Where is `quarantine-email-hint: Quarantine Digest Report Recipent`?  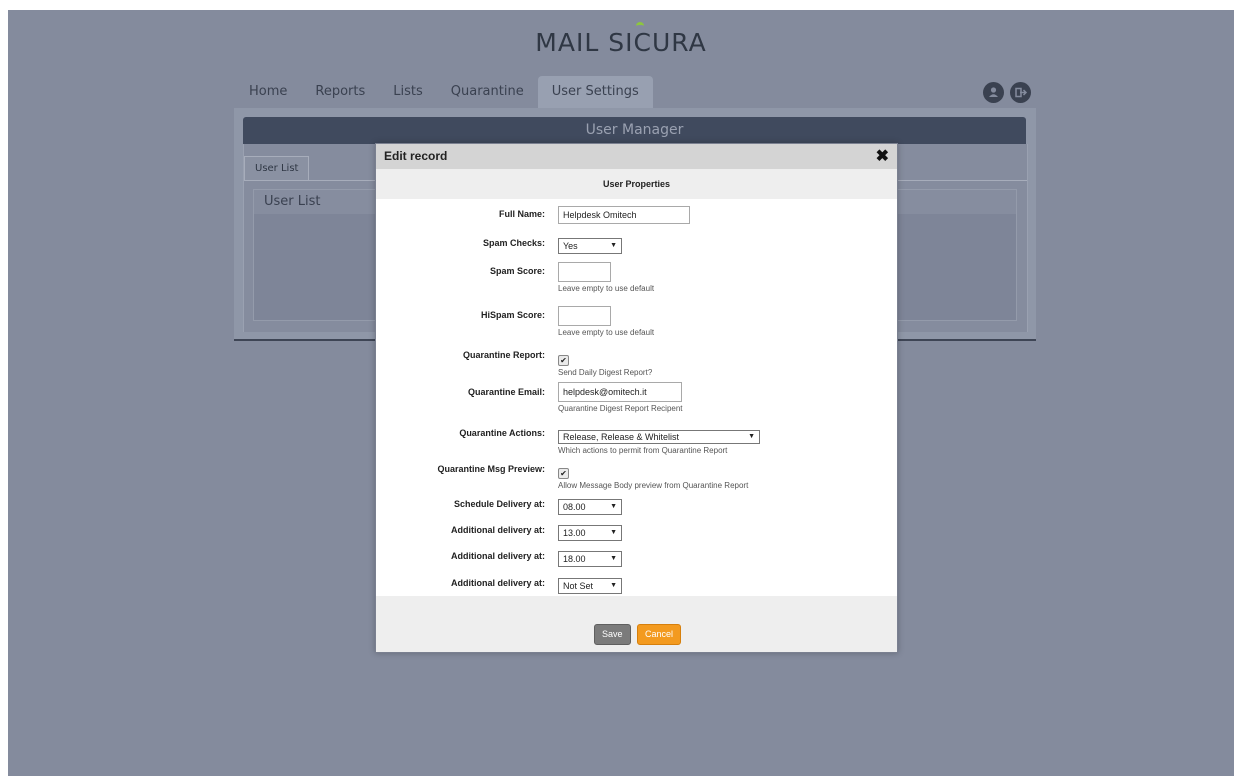
quarantine-email-hint: Quarantine Digest Report Recipent is located at coordinates (620, 408).